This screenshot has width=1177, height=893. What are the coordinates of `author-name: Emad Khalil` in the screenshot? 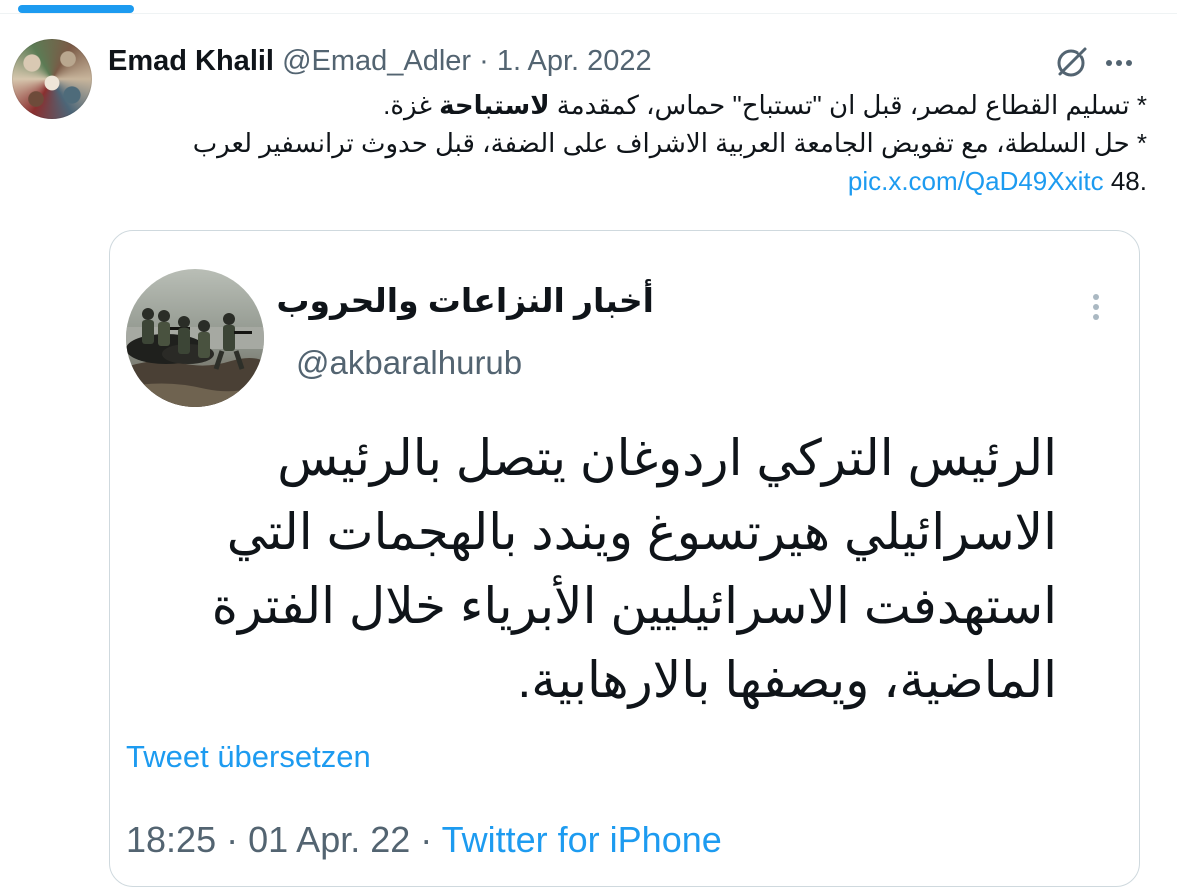 It's located at (191, 61).